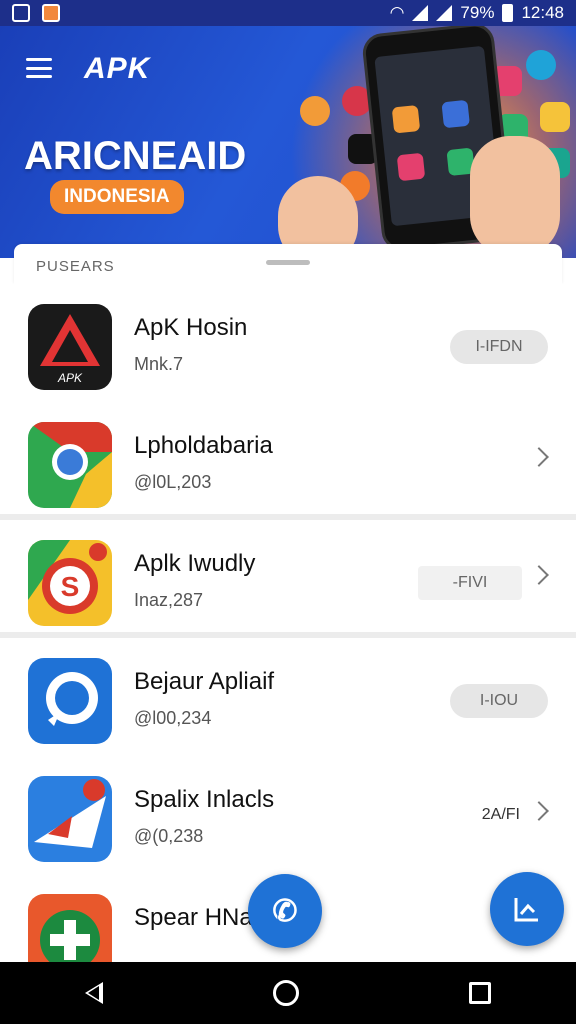  I want to click on clock: 12:48, so click(542, 12).